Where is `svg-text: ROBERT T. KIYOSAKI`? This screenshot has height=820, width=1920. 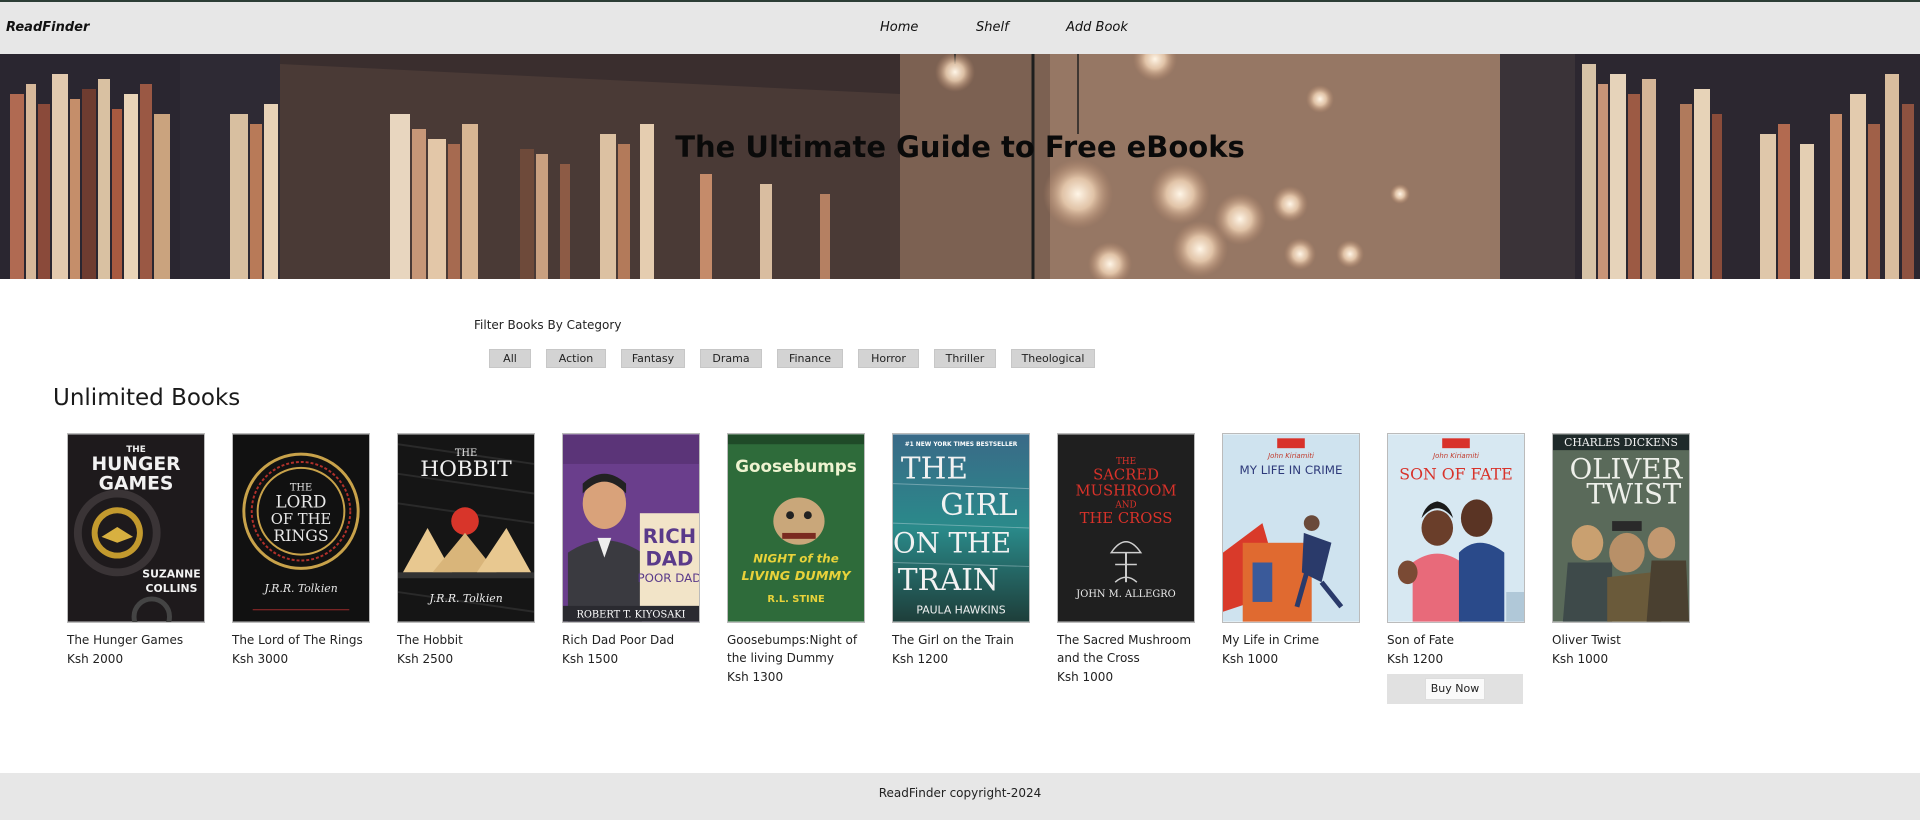 svg-text: ROBERT T. KIYOSAKI is located at coordinates (630, 615).